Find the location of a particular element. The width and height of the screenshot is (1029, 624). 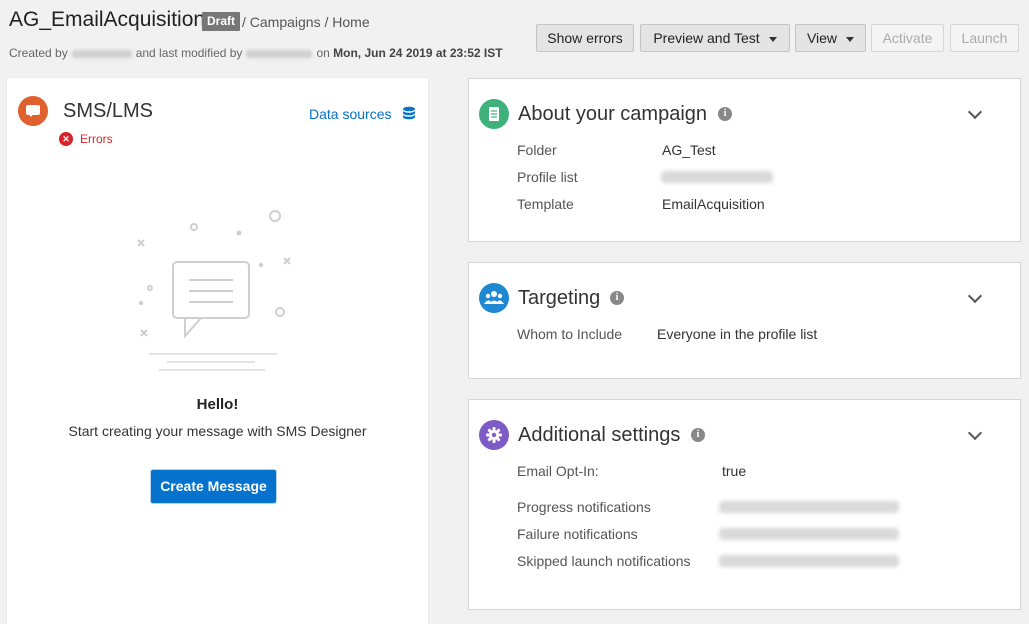

template-value: EmailAcquisition is located at coordinates (713, 204).